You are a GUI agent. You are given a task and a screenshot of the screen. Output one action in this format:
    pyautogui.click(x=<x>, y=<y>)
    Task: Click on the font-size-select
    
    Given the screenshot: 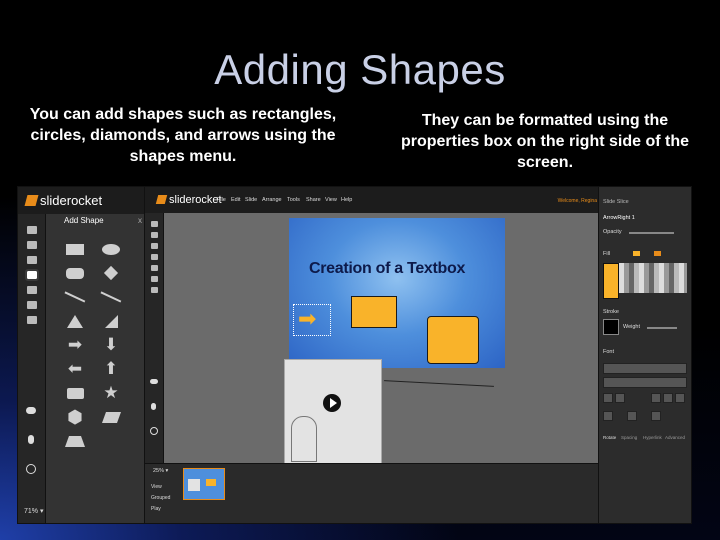 What is the action you would take?
    pyautogui.click(x=645, y=382)
    